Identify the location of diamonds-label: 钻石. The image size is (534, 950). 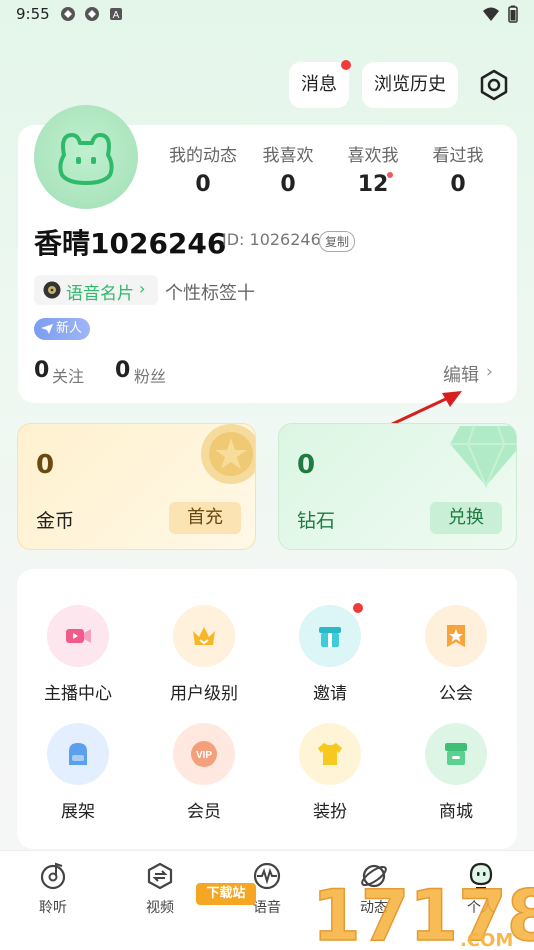
(316, 521).